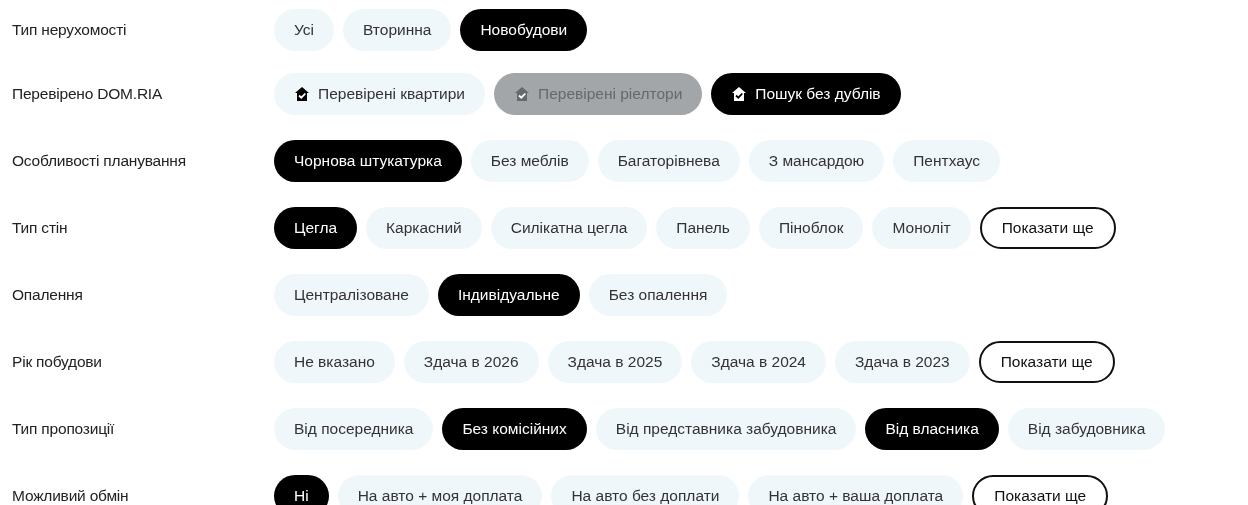  What do you see at coordinates (424, 227) in the screenshot?
I see `filter-chip: Каркасний` at bounding box center [424, 227].